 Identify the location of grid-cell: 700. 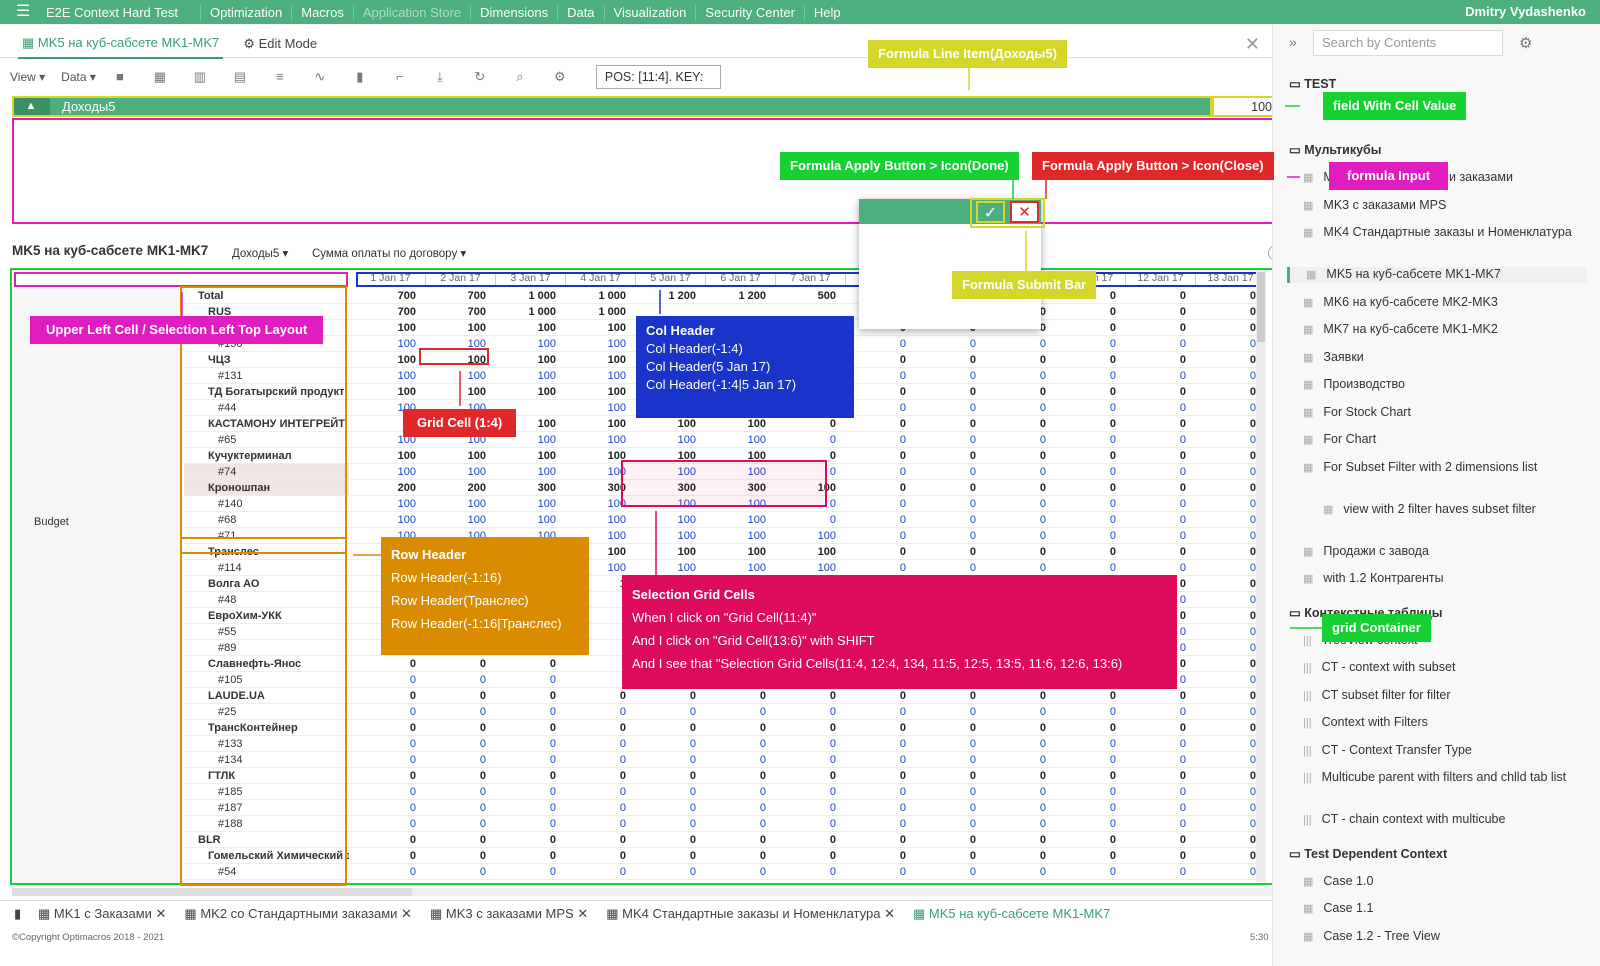
(455, 312).